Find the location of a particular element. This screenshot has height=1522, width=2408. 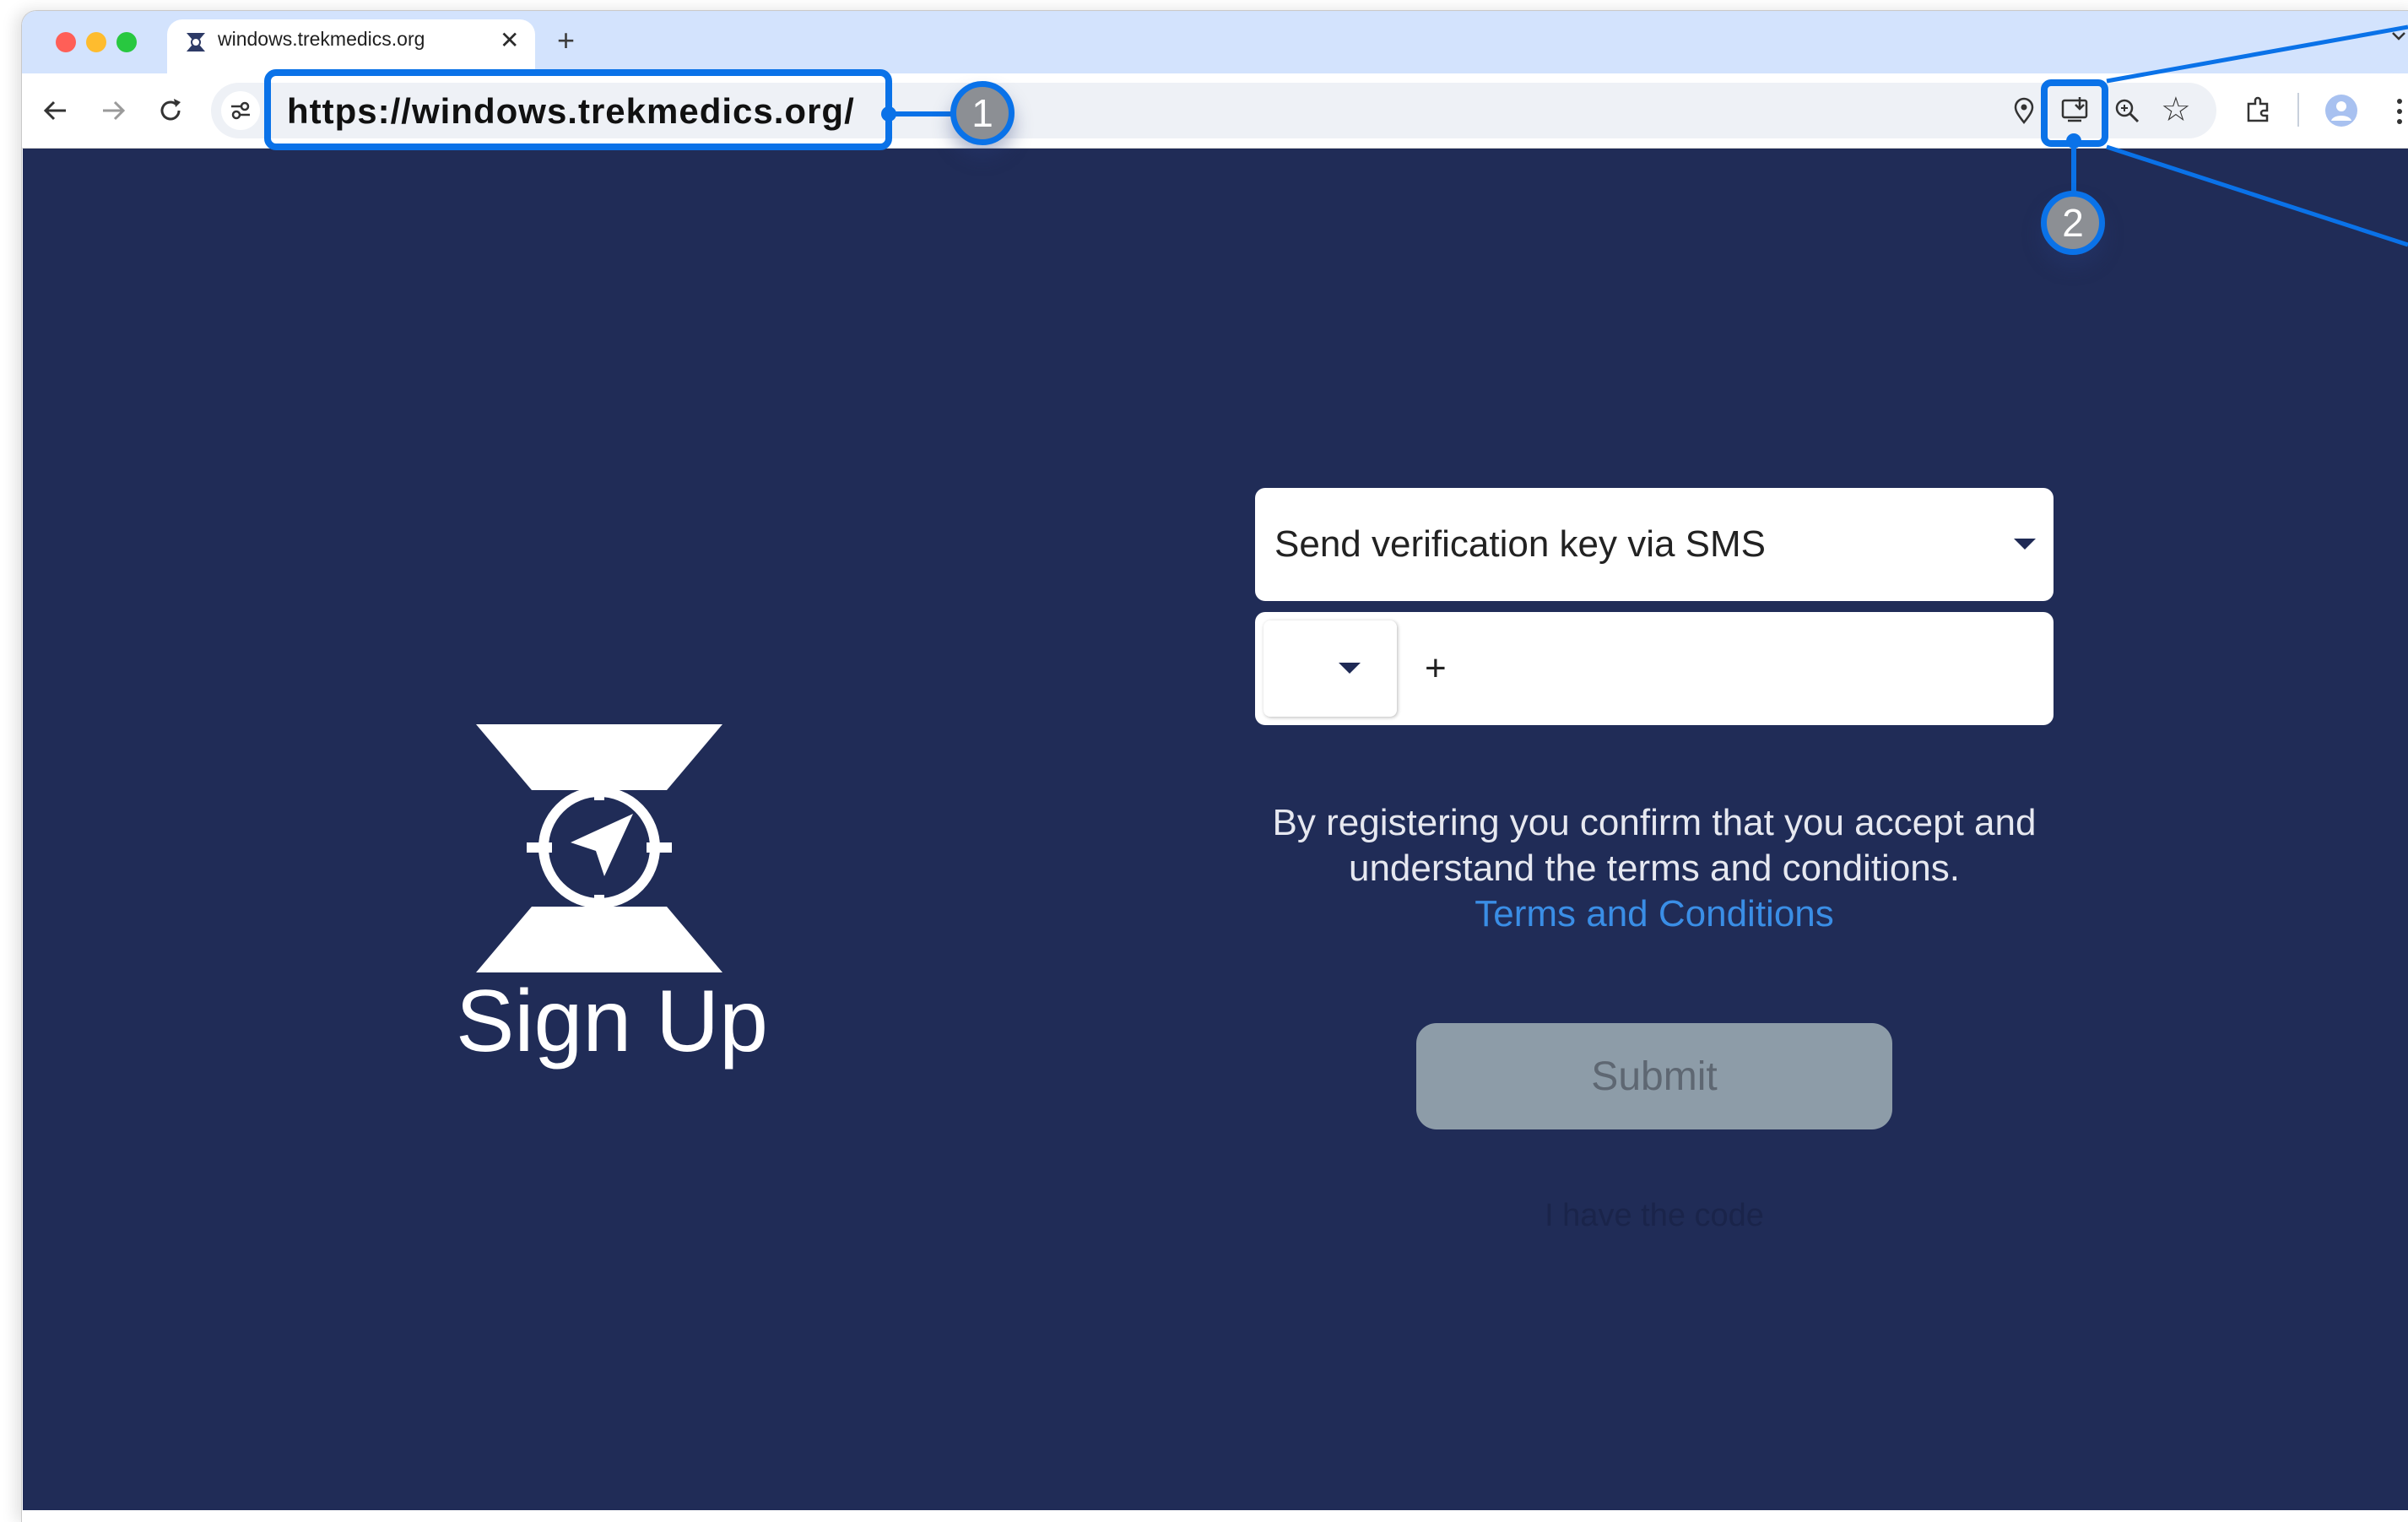

dropdown-arrow-icon is located at coordinates (2025, 545).